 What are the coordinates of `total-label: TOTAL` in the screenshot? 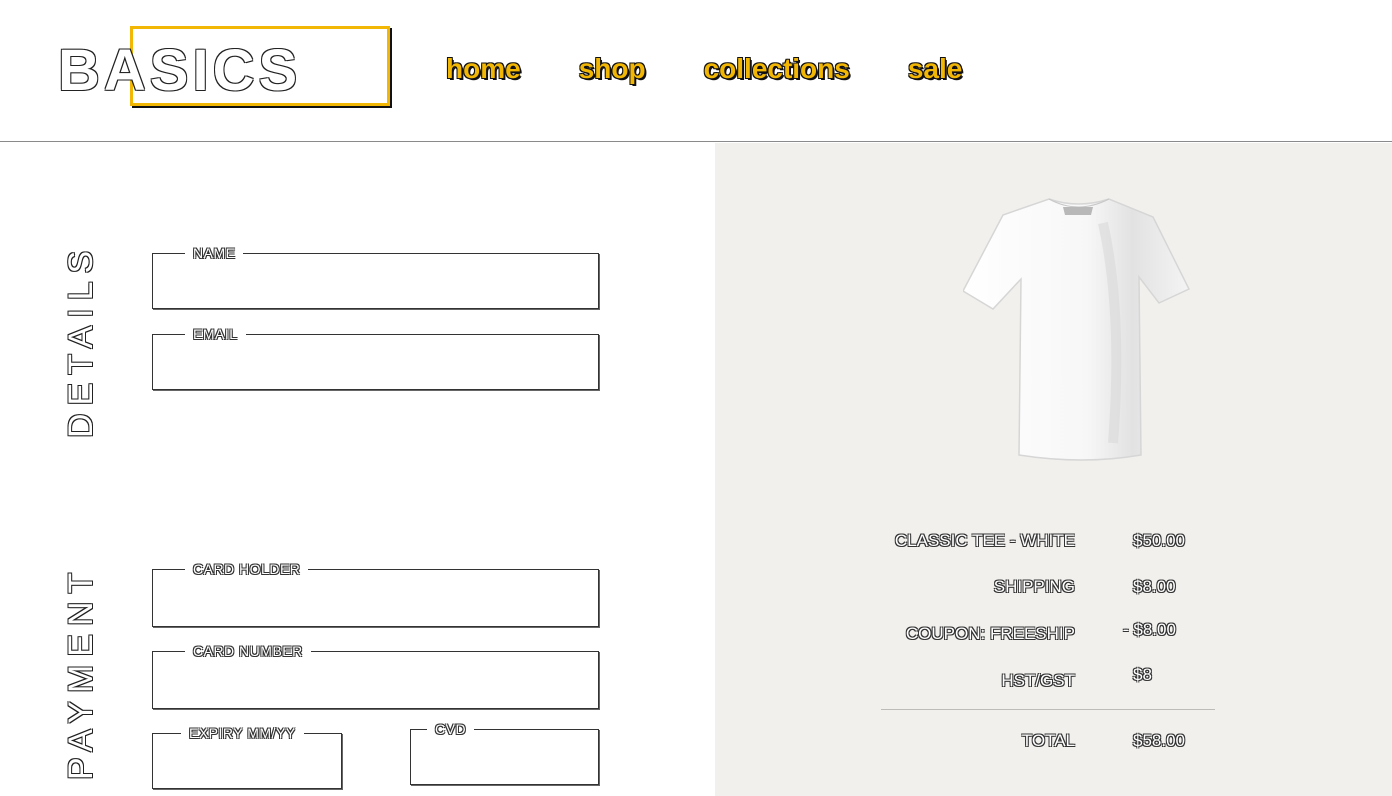 It's located at (1048, 740).